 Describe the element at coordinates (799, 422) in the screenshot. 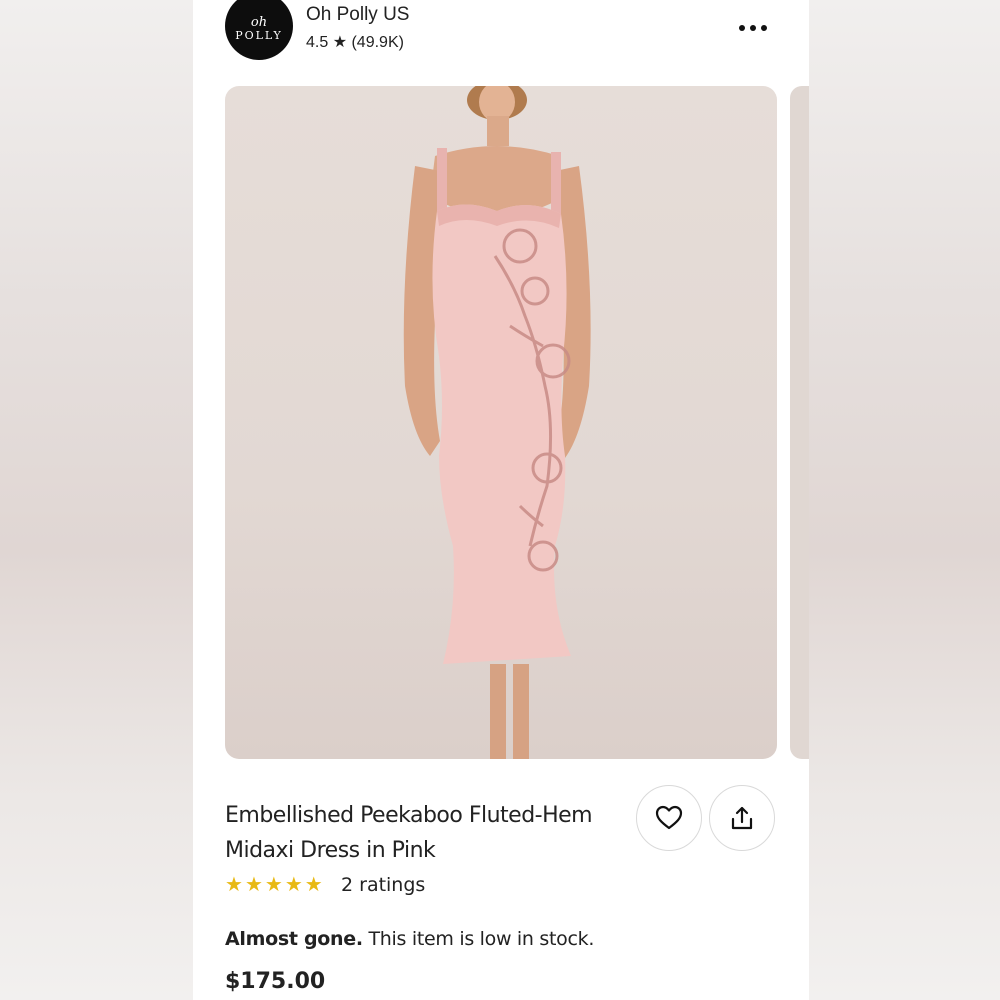

I see `next-product-image` at that location.